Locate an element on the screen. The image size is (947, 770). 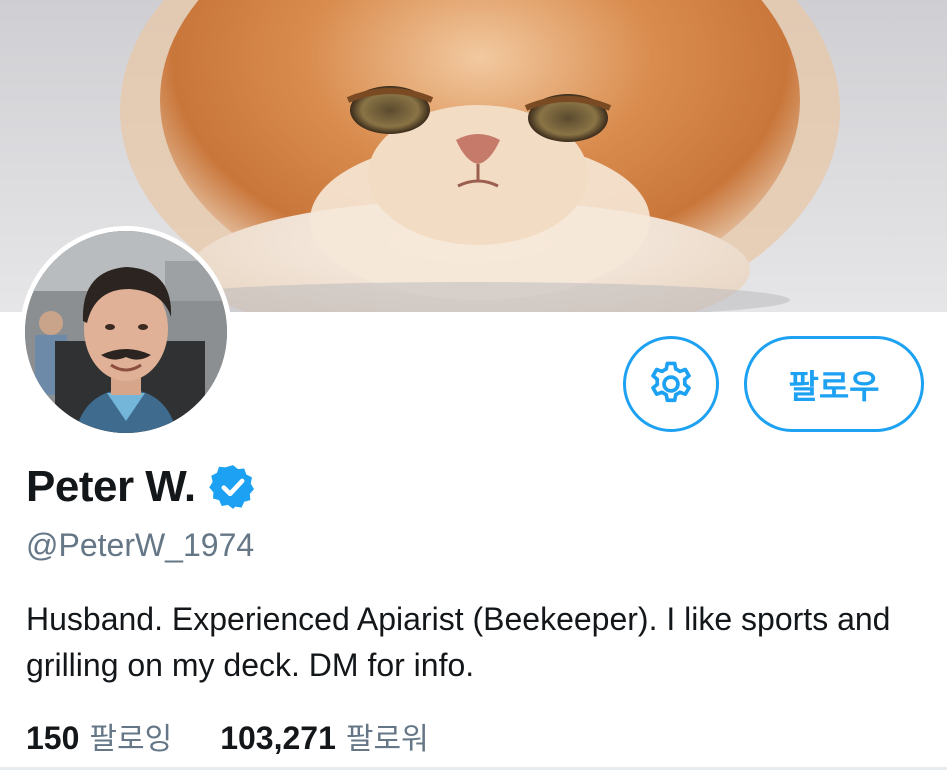
profile-stats: 150 팔로잉 103,271 팔로워 is located at coordinates (251, 736).